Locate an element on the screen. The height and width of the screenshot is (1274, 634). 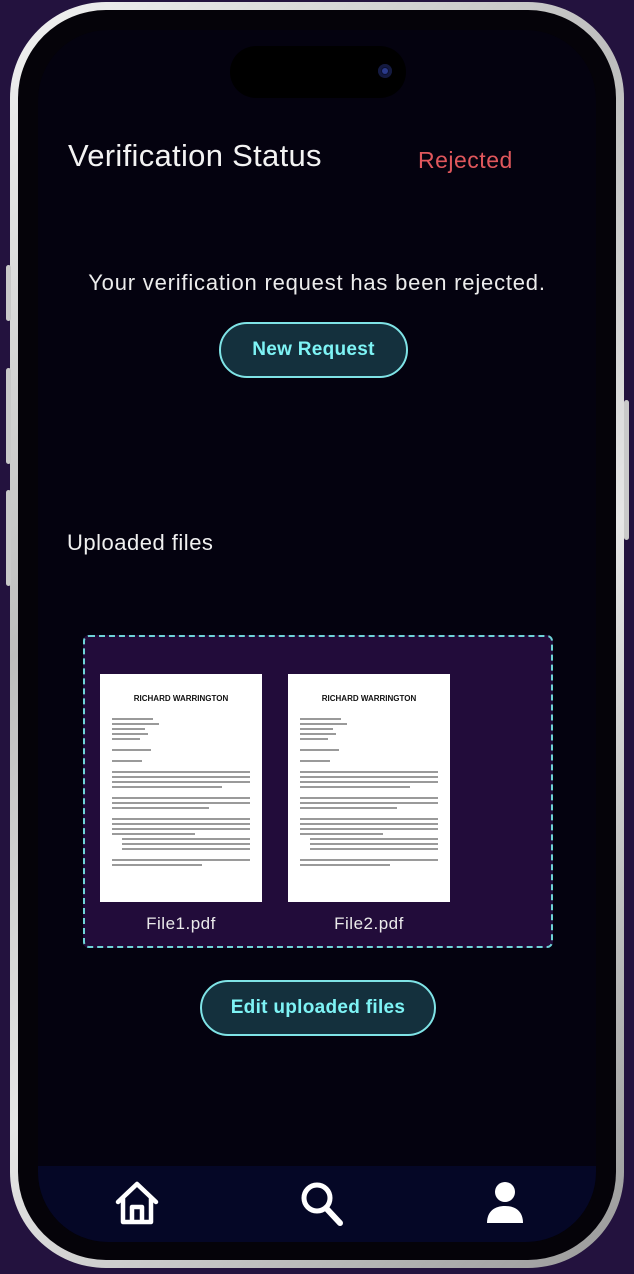
file-name: File2.pdf is located at coordinates (369, 924).